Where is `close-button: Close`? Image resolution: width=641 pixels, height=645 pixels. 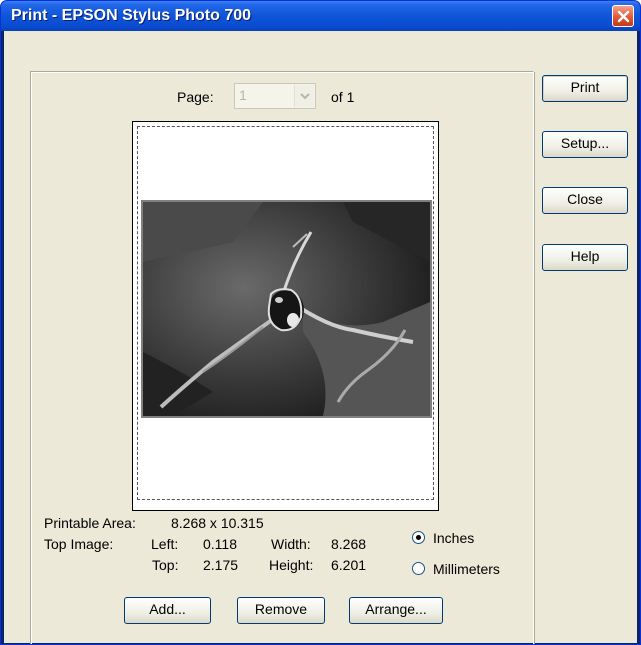
close-button: Close is located at coordinates (585, 200).